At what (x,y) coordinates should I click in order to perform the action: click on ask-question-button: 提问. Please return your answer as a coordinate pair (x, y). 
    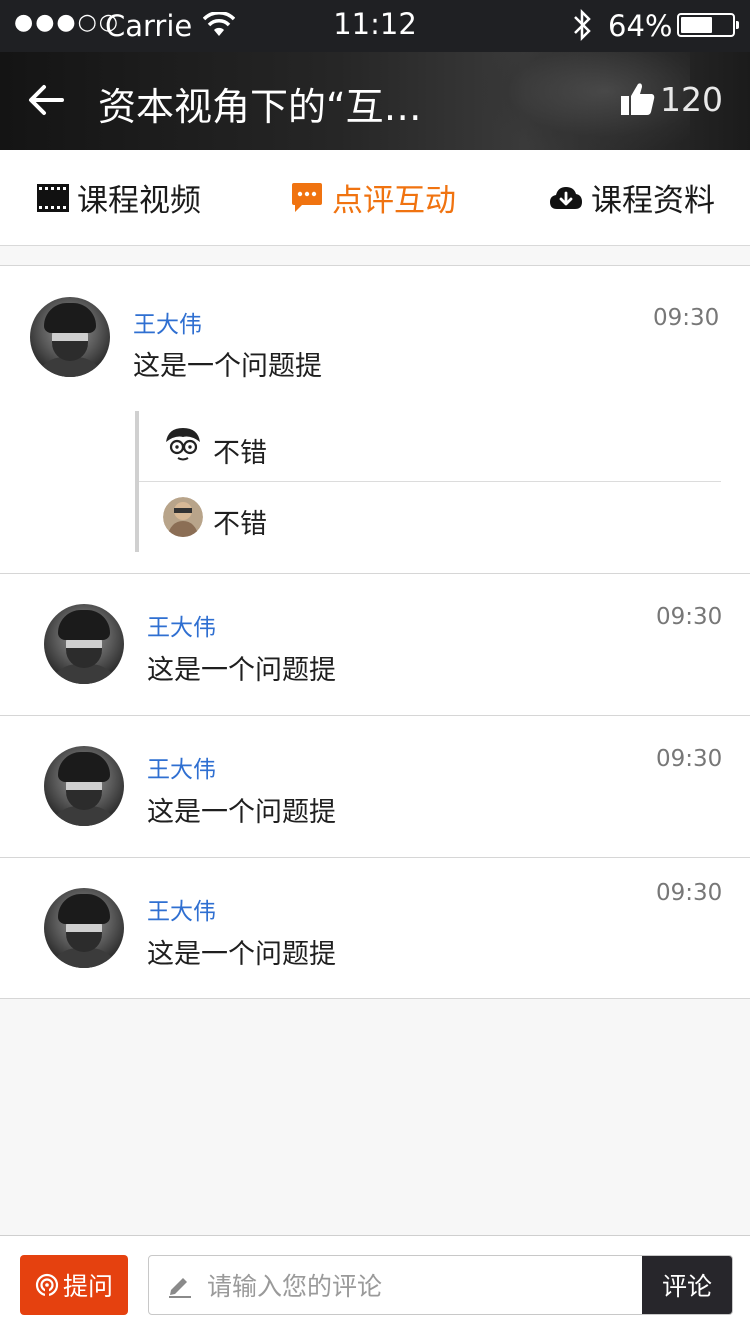
    Looking at the image, I should click on (74, 1285).